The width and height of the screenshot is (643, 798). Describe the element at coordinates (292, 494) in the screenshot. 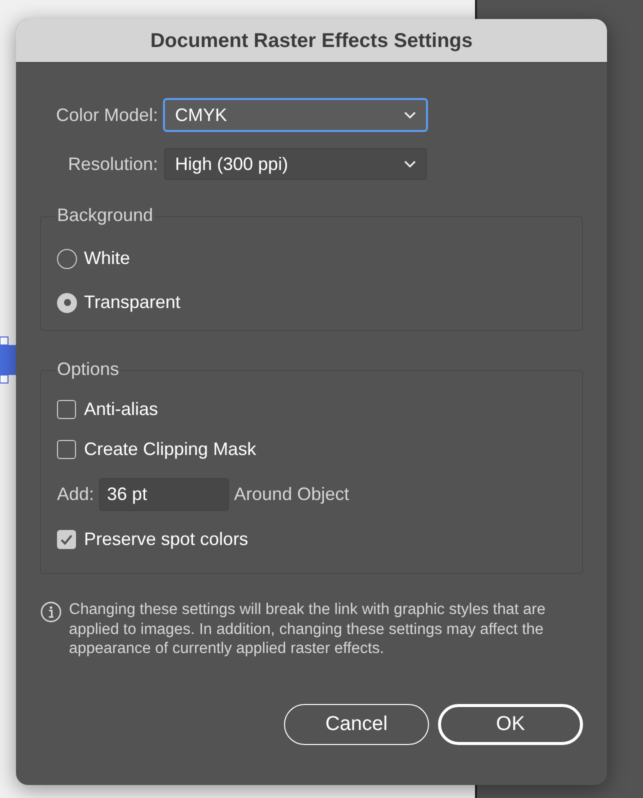

I see `unit-label: Around Object` at that location.